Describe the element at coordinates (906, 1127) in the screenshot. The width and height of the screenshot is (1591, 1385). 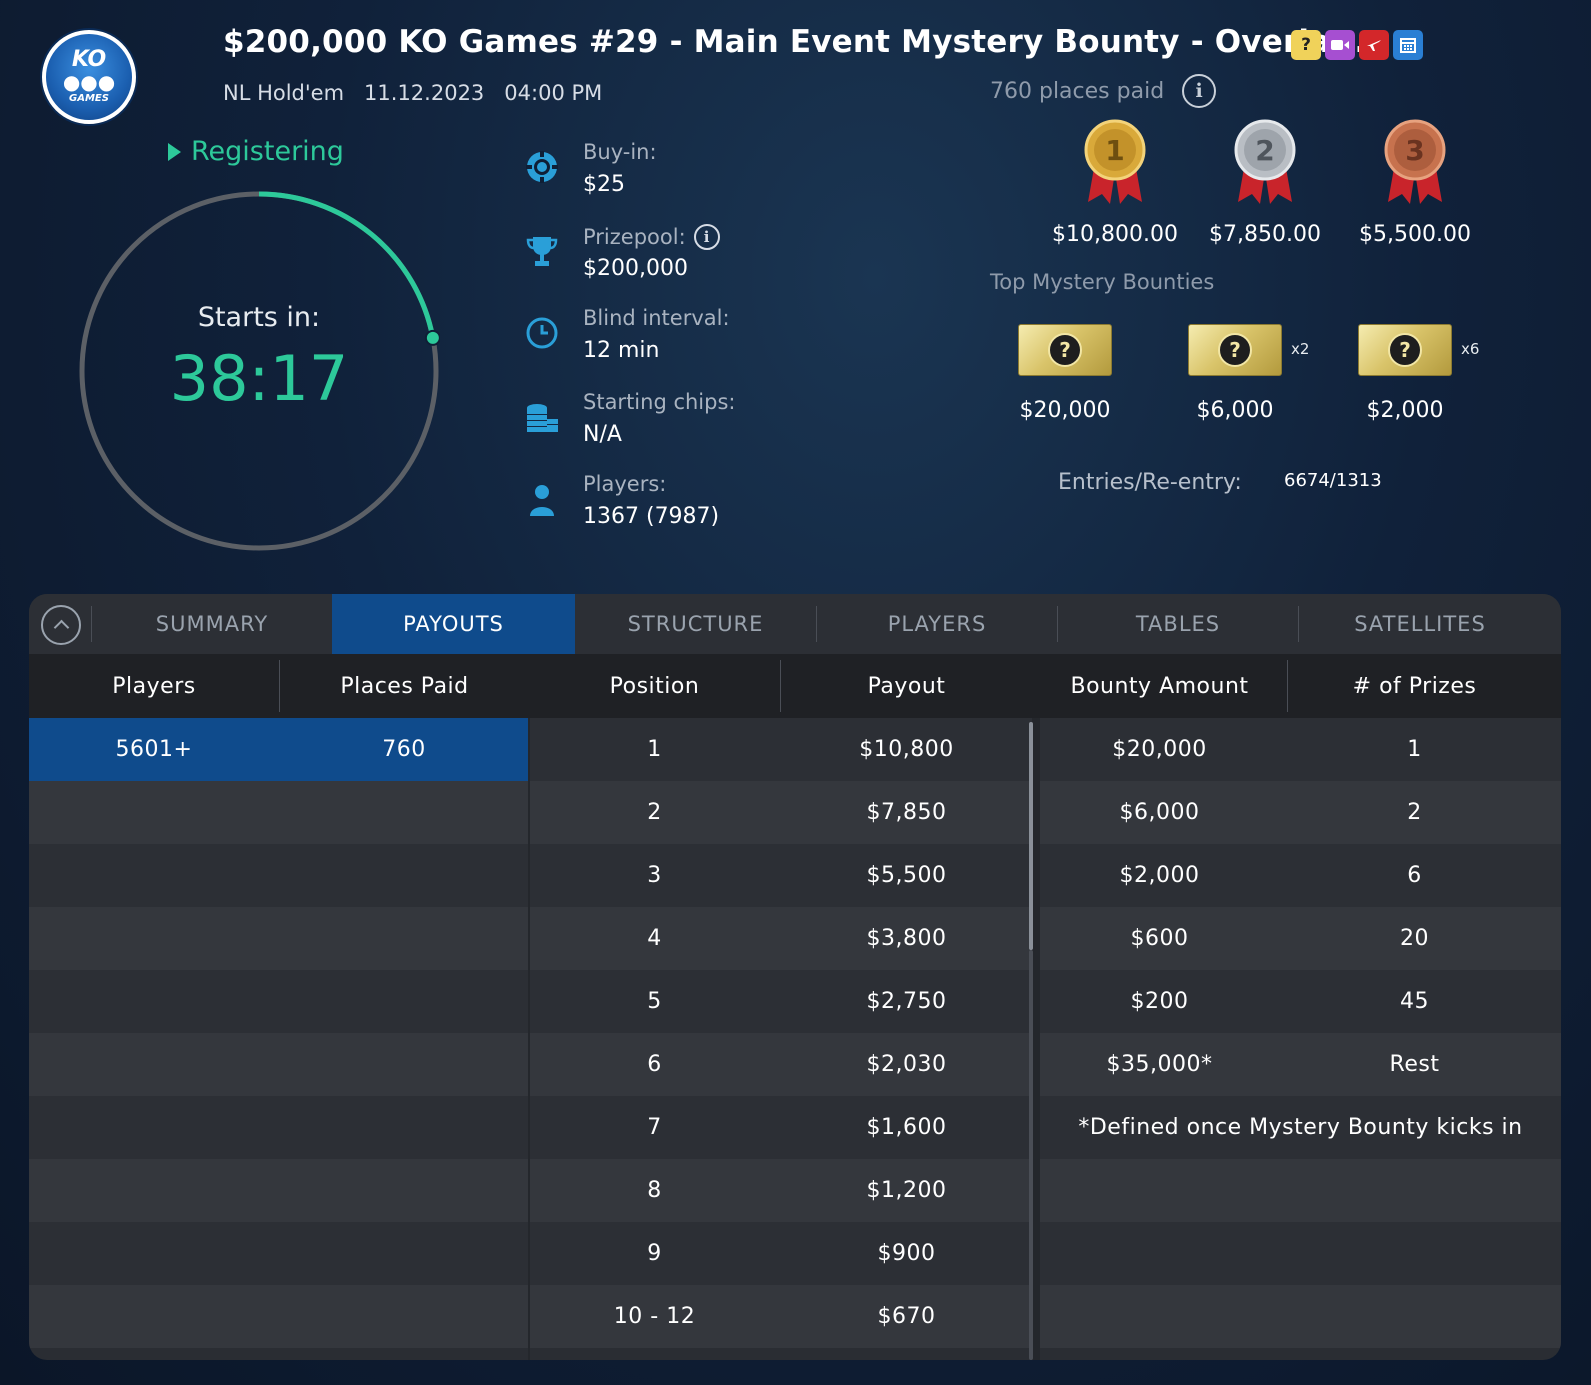
I see `payout-cell: $1,600` at that location.